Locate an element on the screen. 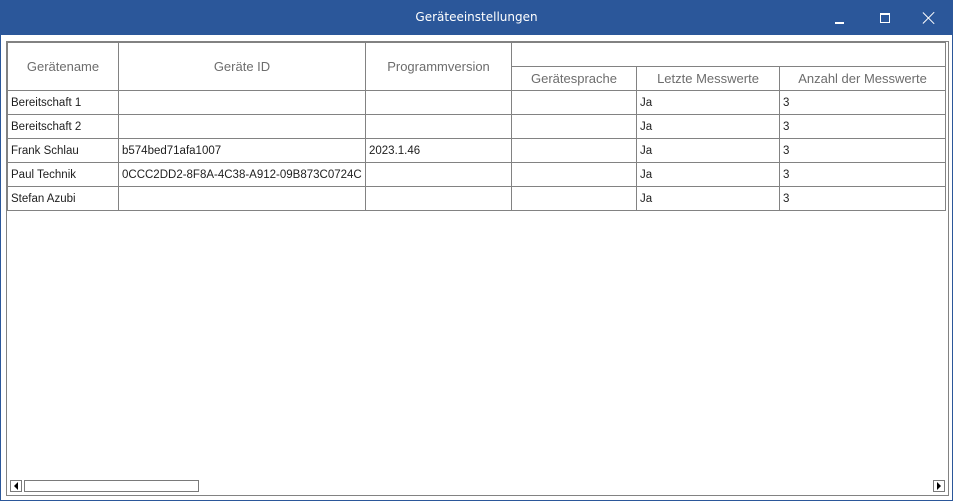 This screenshot has width=953, height=501. title-bar: Geräteeinstellungen is located at coordinates (476, 18).